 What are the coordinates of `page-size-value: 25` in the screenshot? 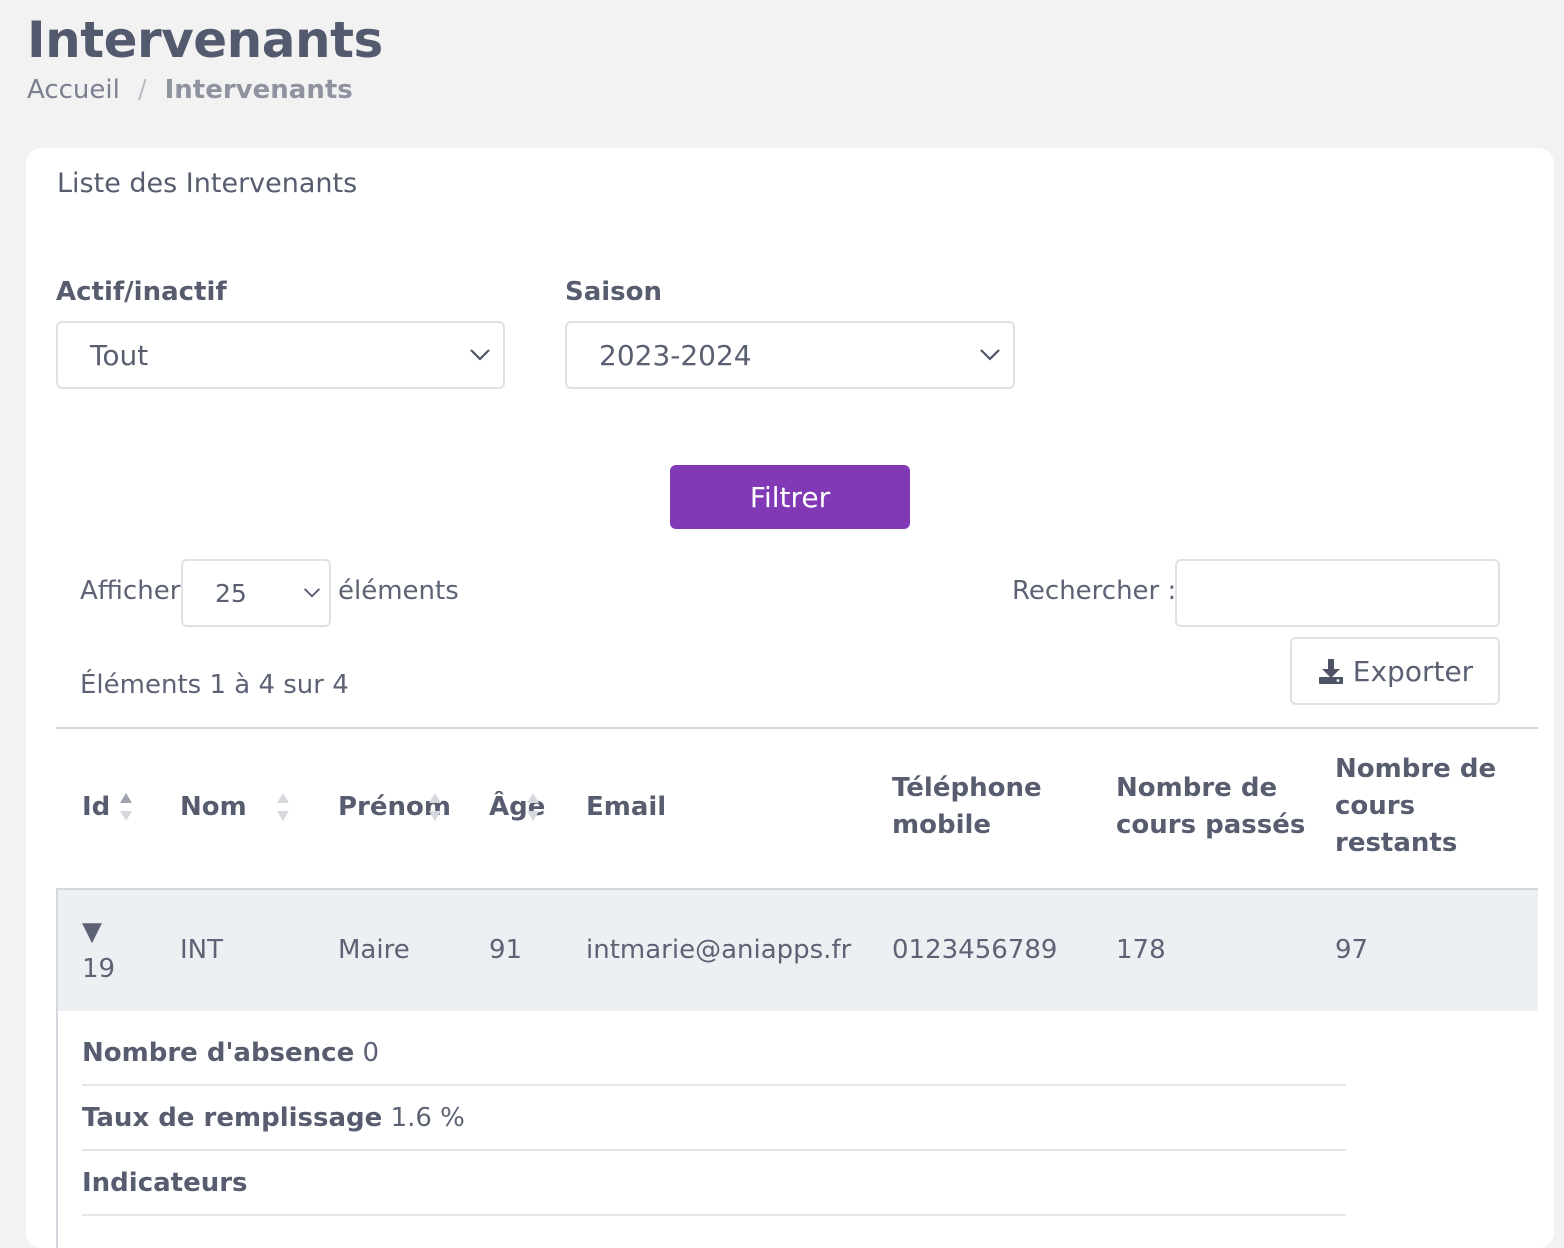 It's located at (231, 593).